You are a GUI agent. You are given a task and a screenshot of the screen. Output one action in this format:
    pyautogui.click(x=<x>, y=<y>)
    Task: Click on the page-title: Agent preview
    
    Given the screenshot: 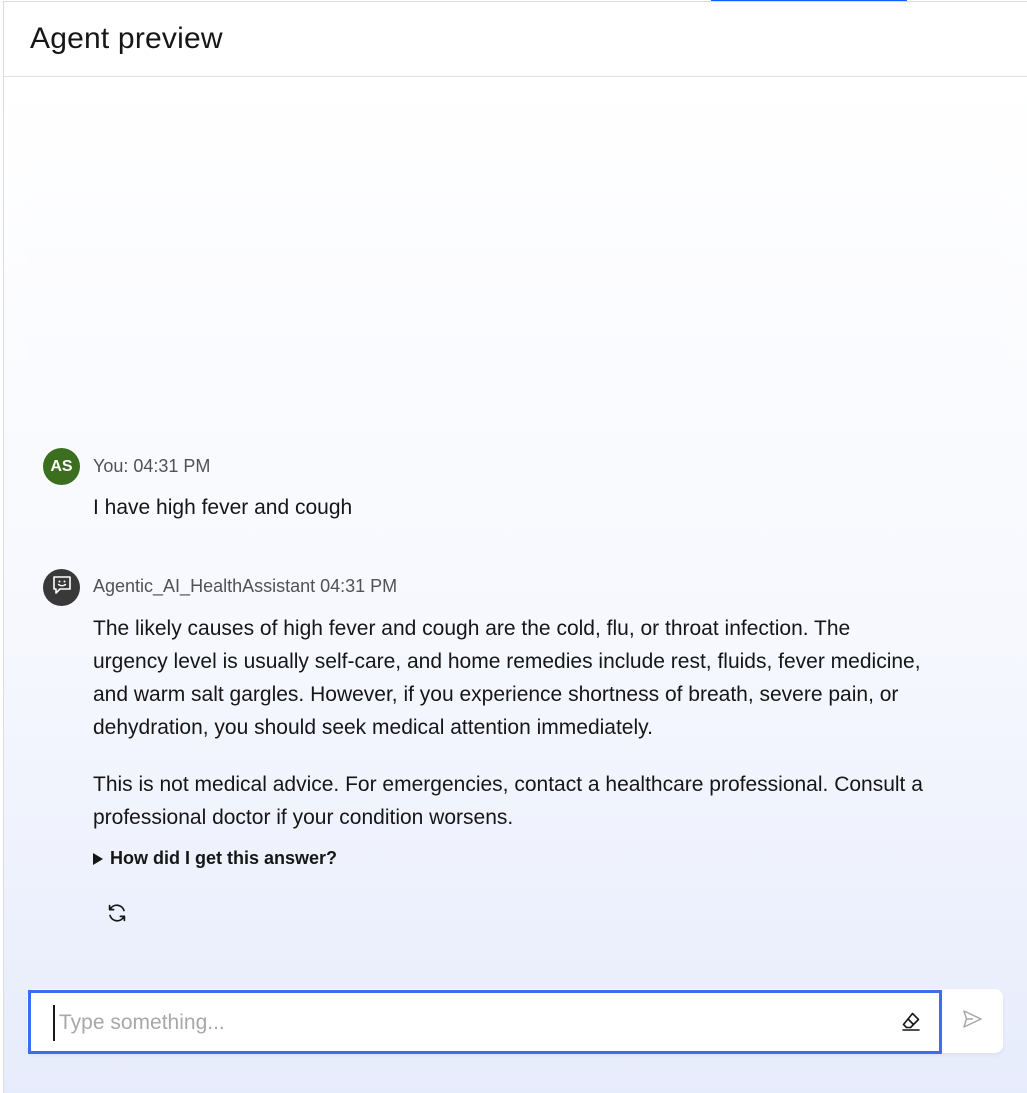 What is the action you would take?
    pyautogui.click(x=126, y=38)
    